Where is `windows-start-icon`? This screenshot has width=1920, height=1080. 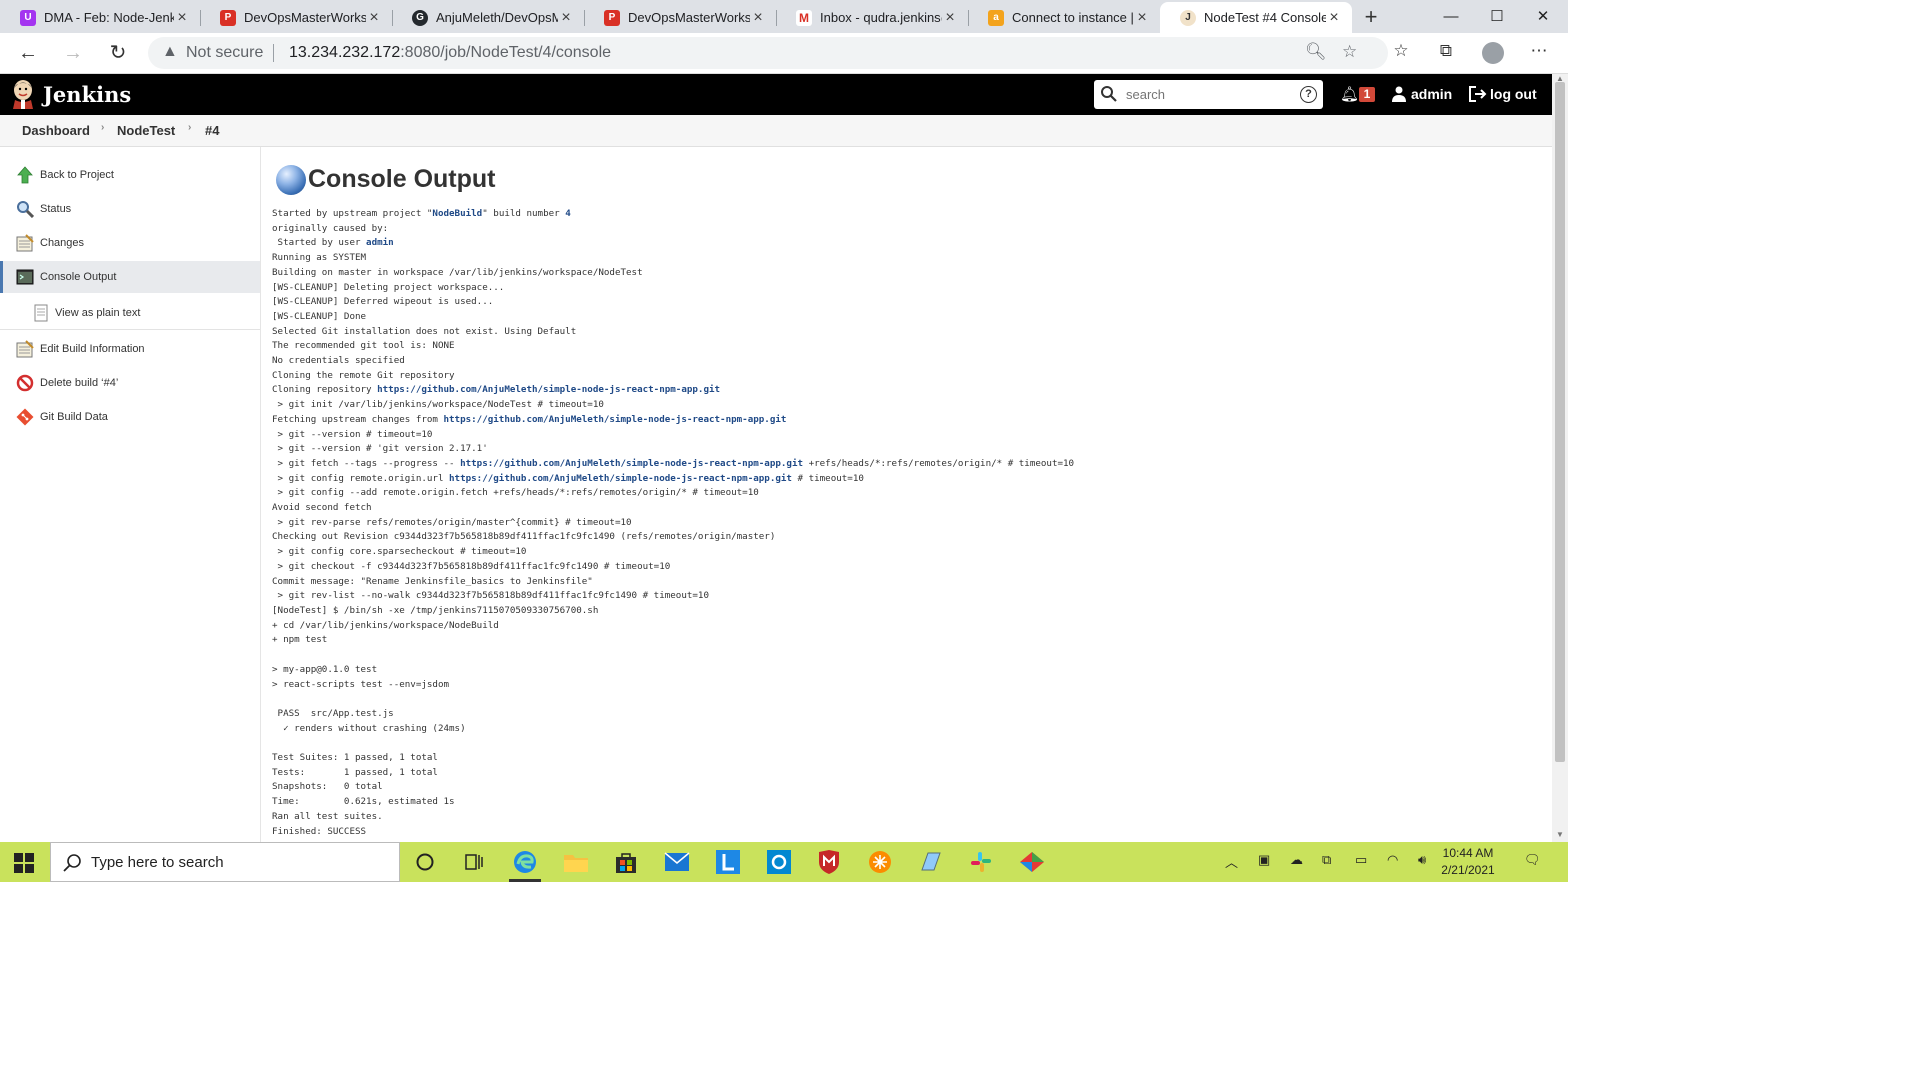
windows-start-icon is located at coordinates (24, 863).